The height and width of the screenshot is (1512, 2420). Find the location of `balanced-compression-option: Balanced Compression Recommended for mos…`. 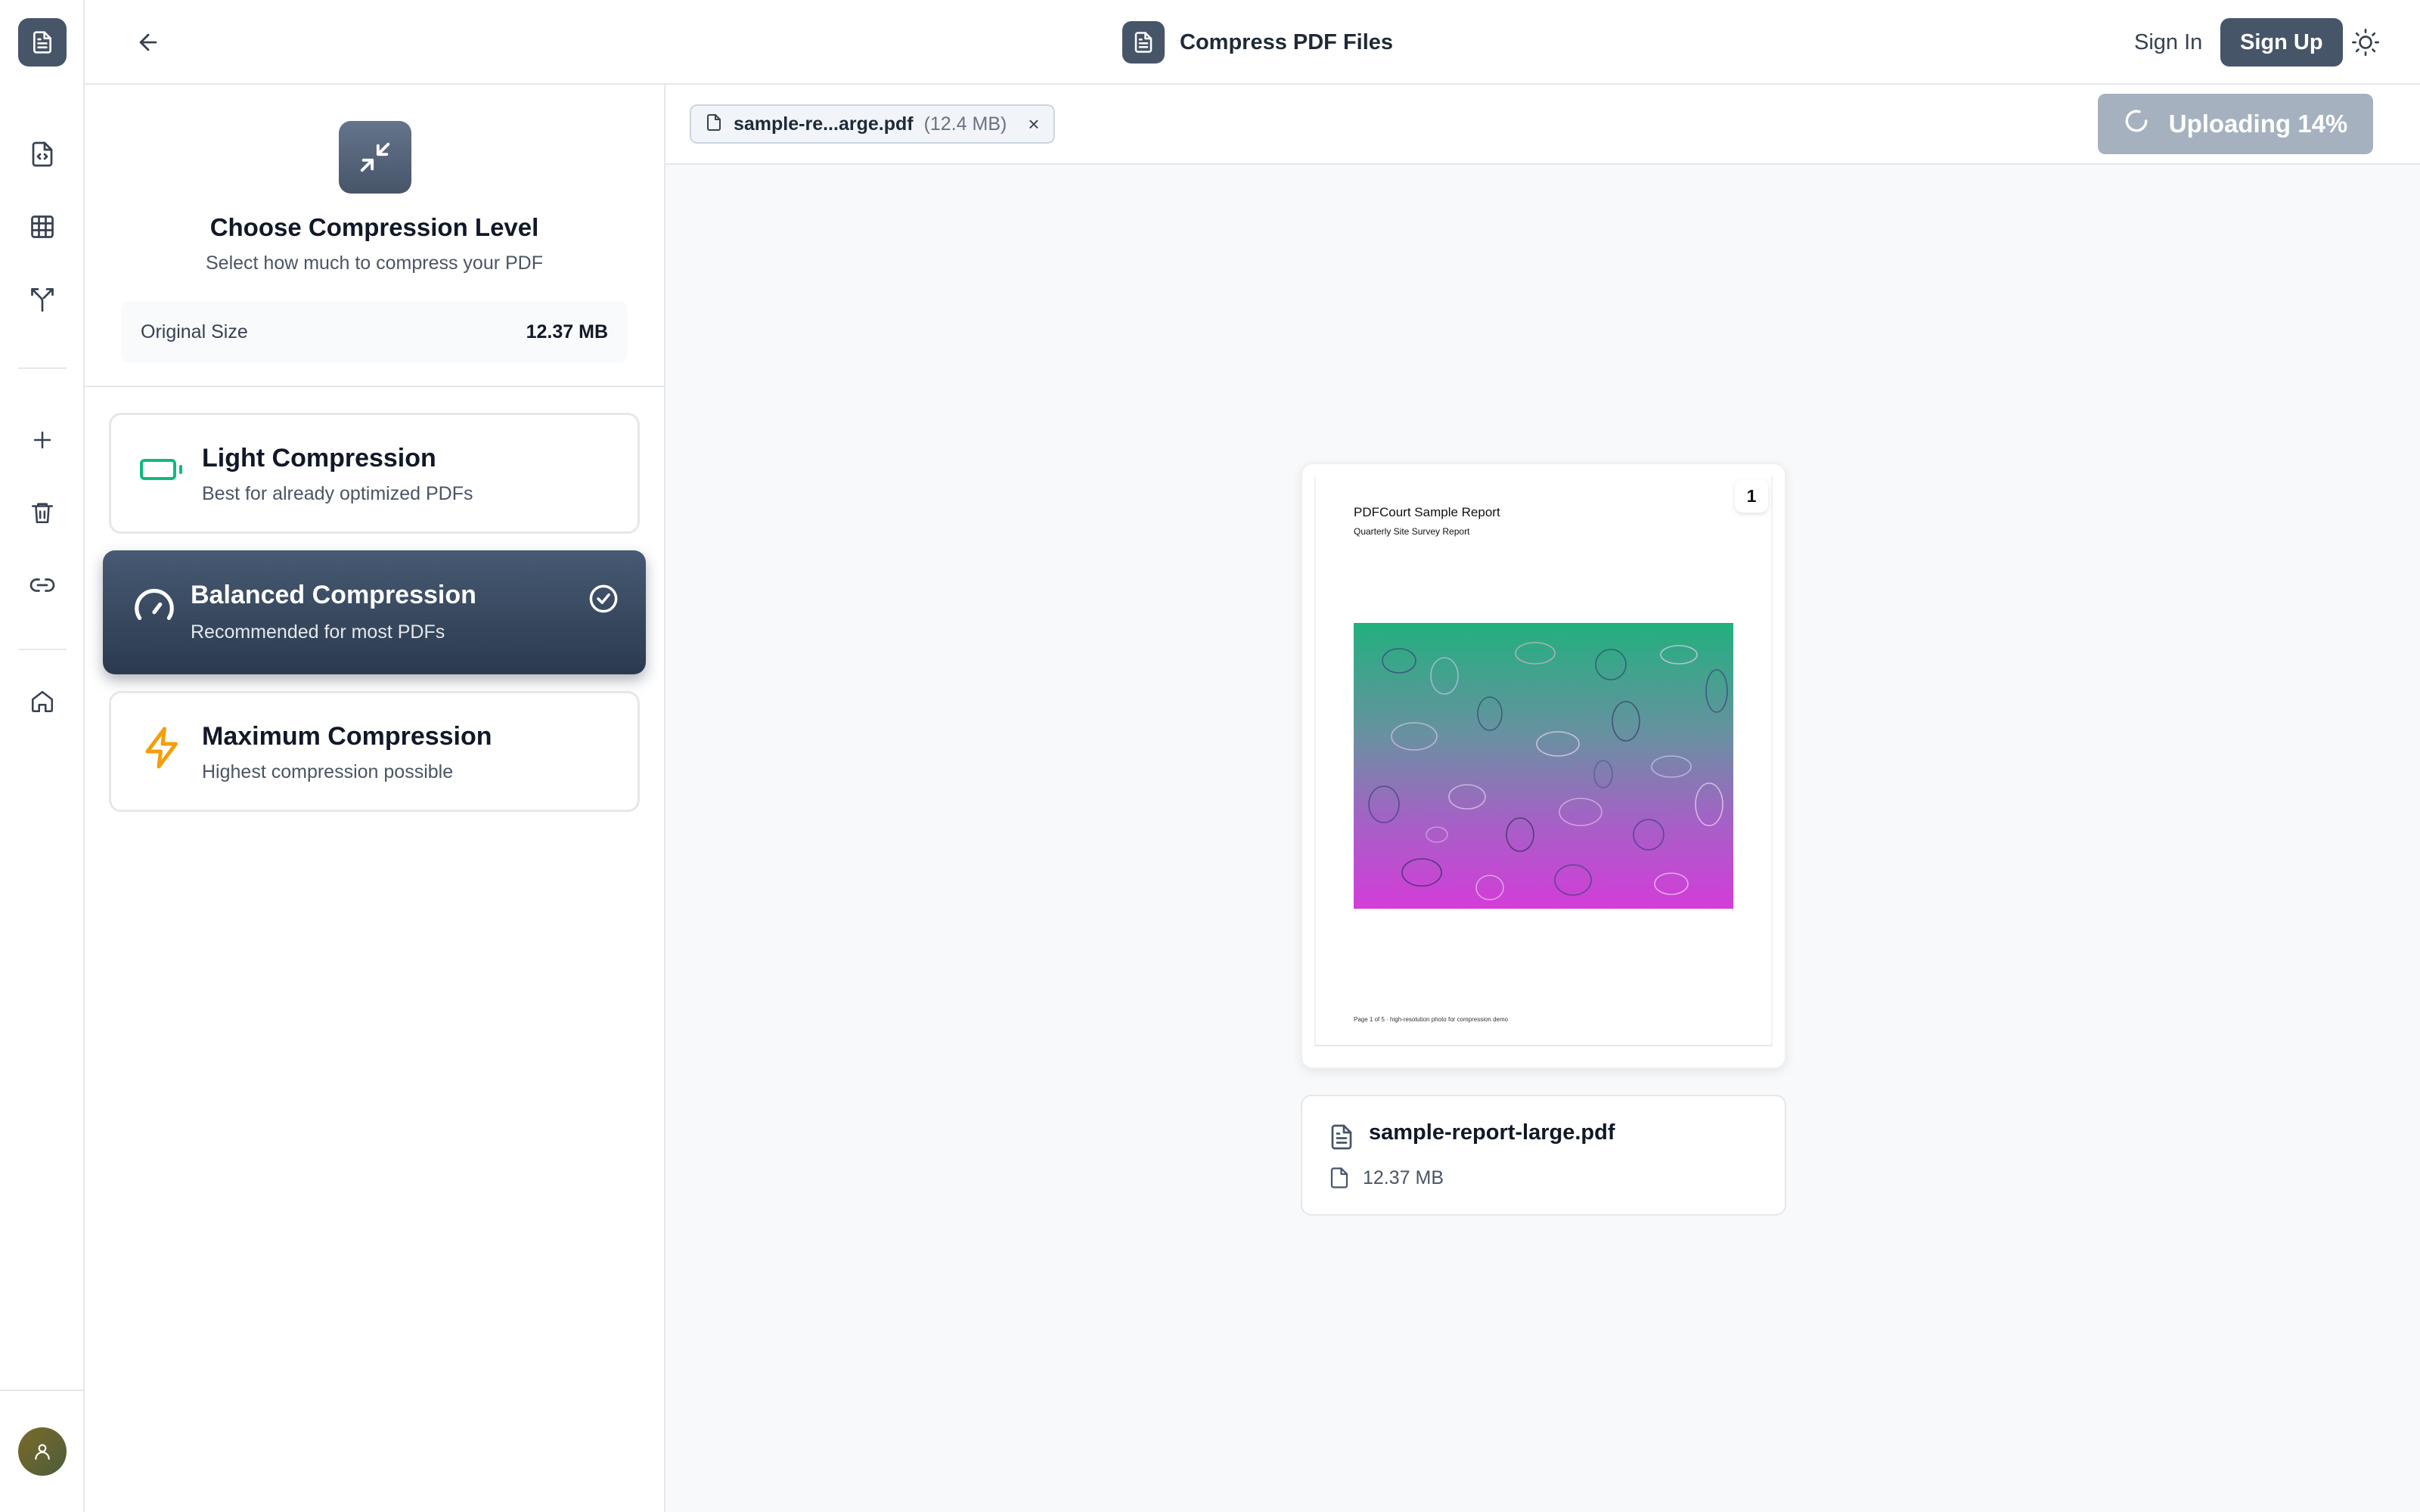

balanced-compression-option: Balanced Compression Recommended for mos… is located at coordinates (374, 612).